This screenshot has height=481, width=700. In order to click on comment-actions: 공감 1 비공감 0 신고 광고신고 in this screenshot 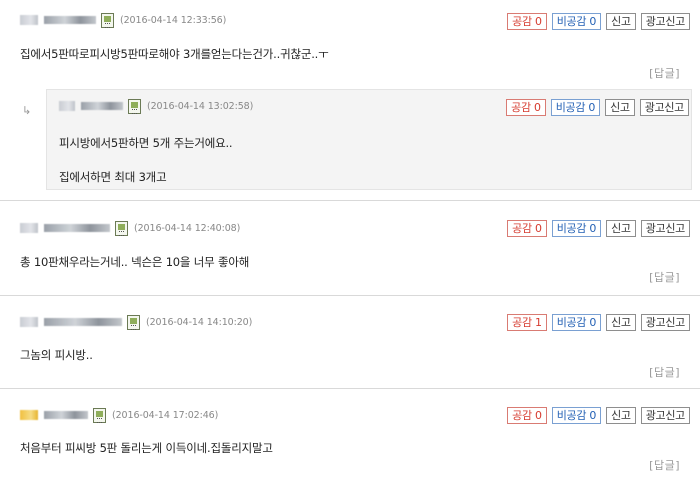, I will do `click(598, 322)`.